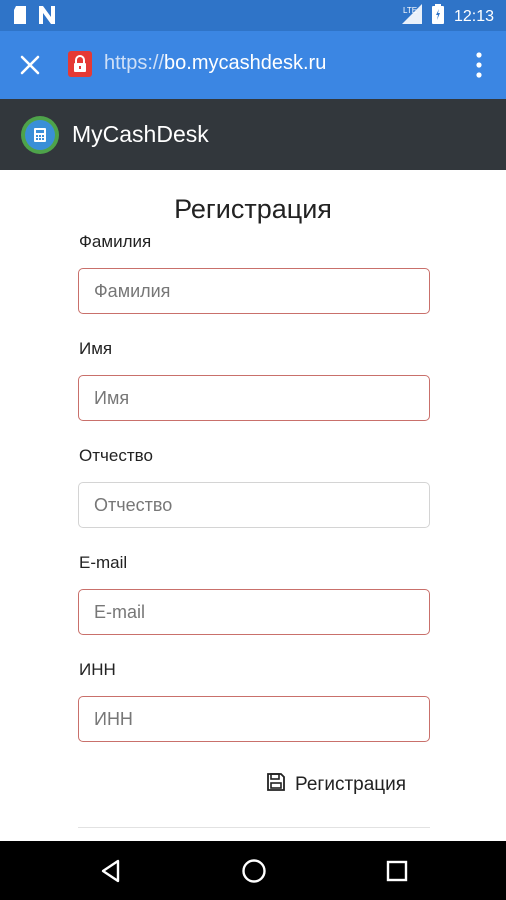 This screenshot has height=900, width=506. What do you see at coordinates (254, 612) in the screenshot?
I see `email-input` at bounding box center [254, 612].